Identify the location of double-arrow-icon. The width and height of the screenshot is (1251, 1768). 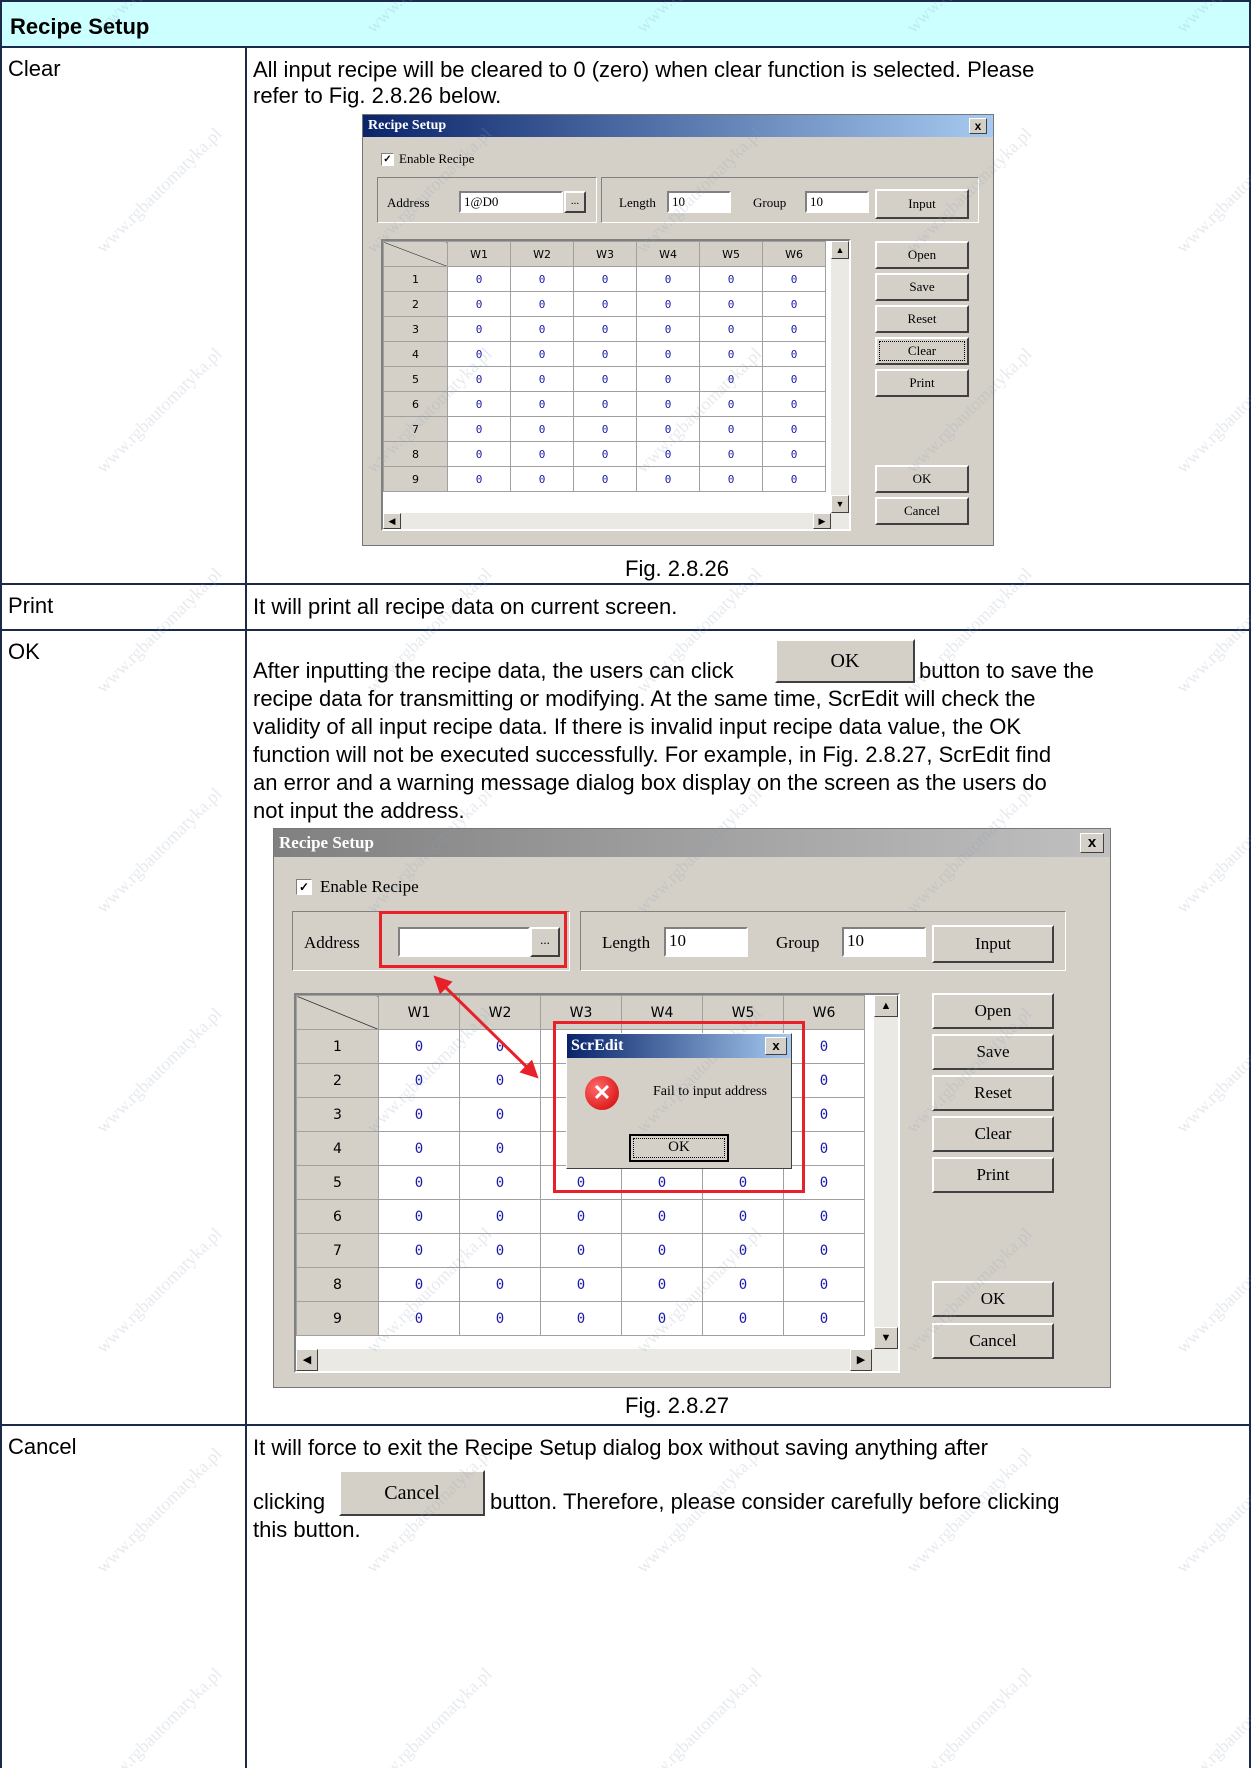
(486, 1027).